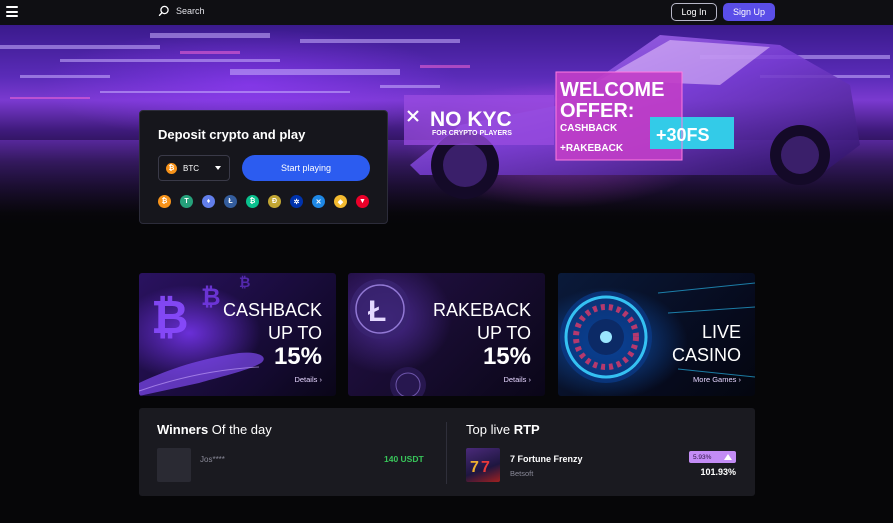 The height and width of the screenshot is (523, 893). I want to click on rakeback-details-label: Details, so click(515, 379).